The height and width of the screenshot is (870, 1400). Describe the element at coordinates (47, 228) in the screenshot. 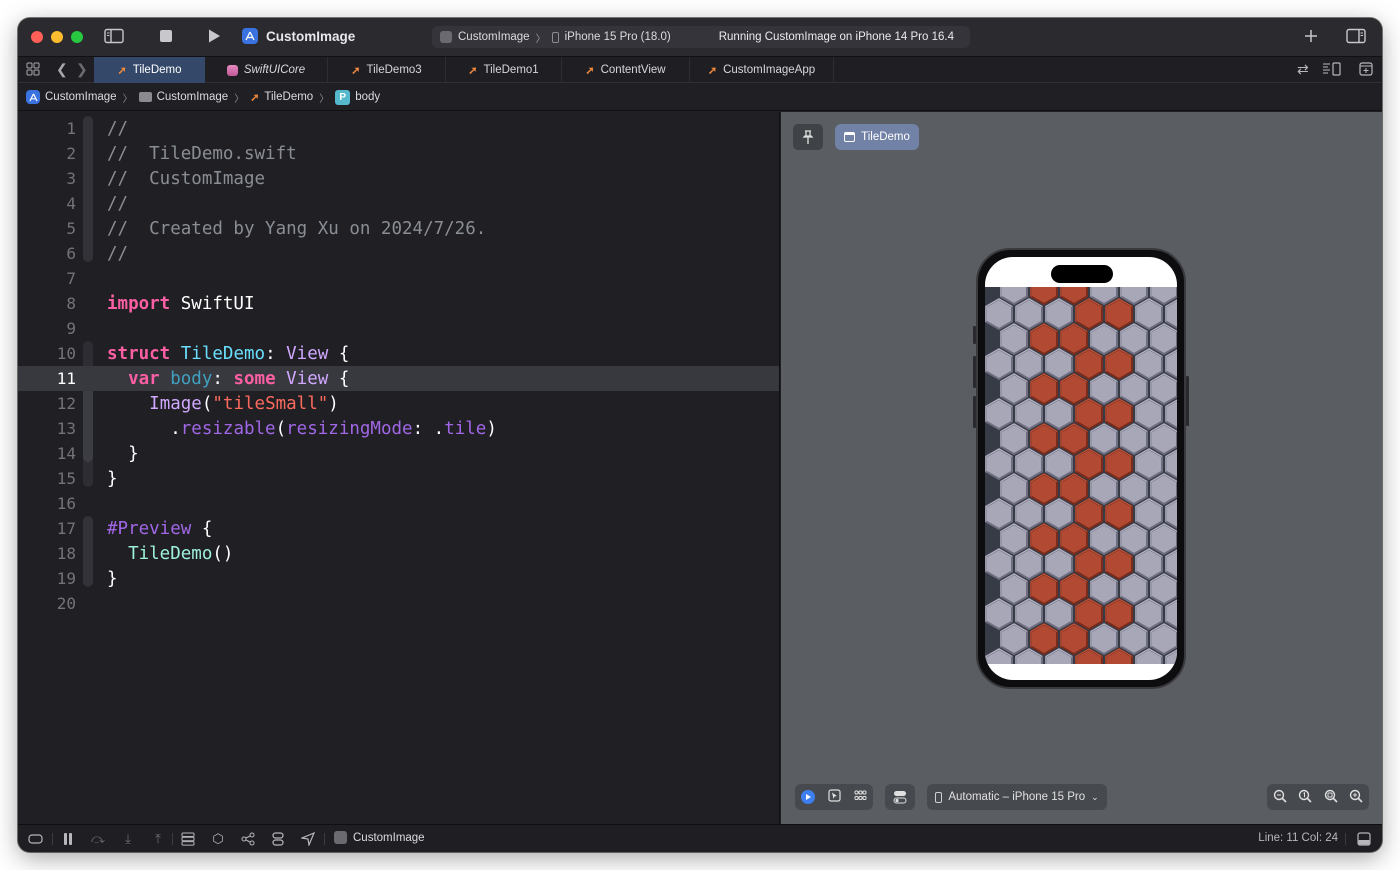

I see `line-number: 5` at that location.